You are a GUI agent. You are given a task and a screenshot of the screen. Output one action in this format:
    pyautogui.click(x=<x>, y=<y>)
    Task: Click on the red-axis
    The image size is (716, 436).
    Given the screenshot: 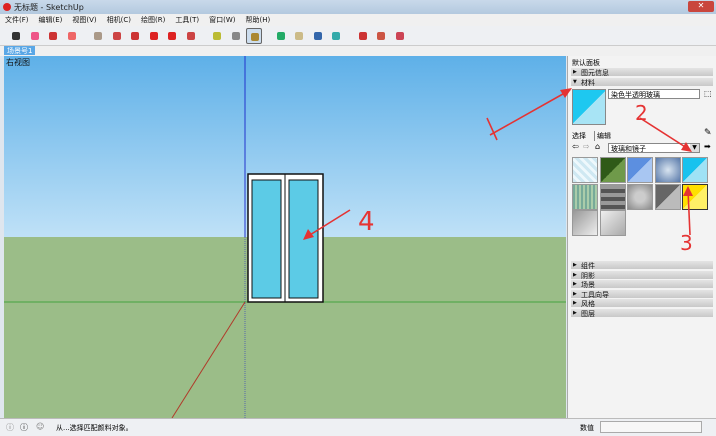 What is the action you would take?
    pyautogui.click(x=208, y=359)
    